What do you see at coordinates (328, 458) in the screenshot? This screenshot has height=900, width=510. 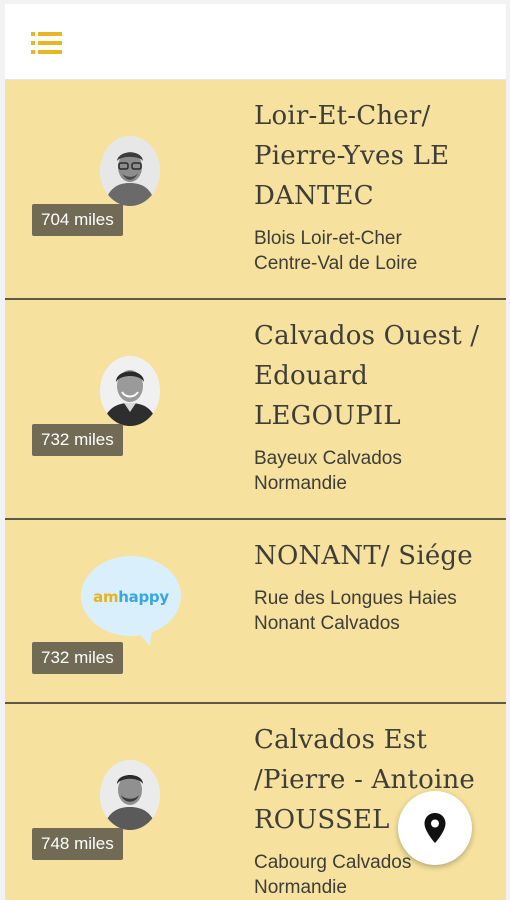 I see `address-line: Bayeux Calvados` at bounding box center [328, 458].